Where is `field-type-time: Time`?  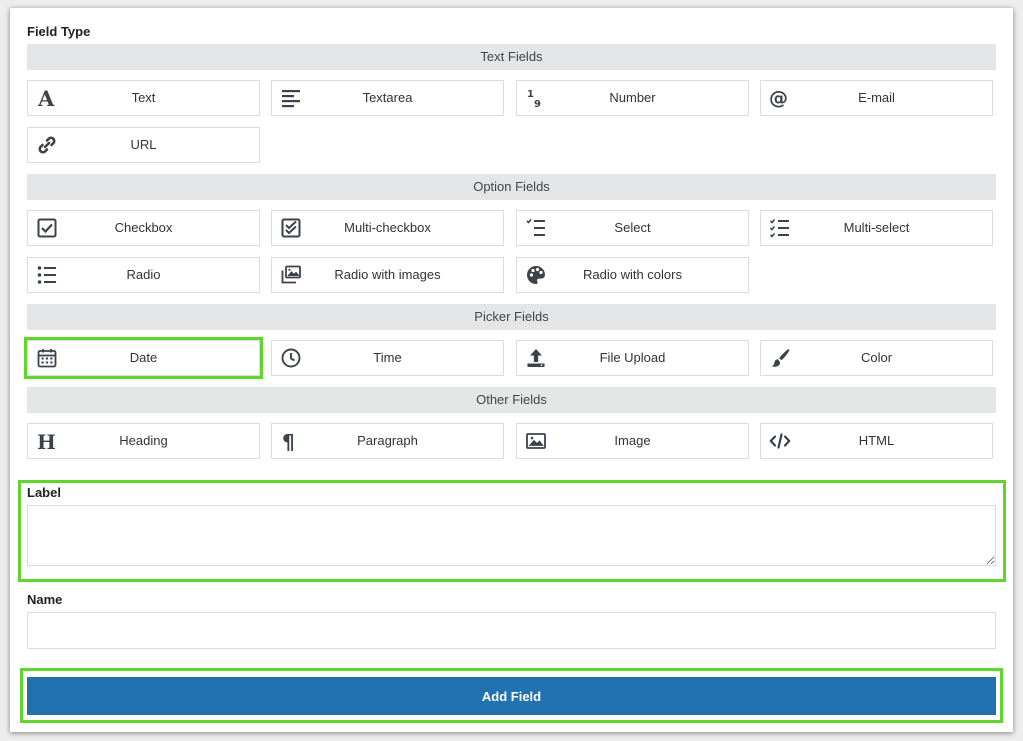 field-type-time: Time is located at coordinates (387, 358).